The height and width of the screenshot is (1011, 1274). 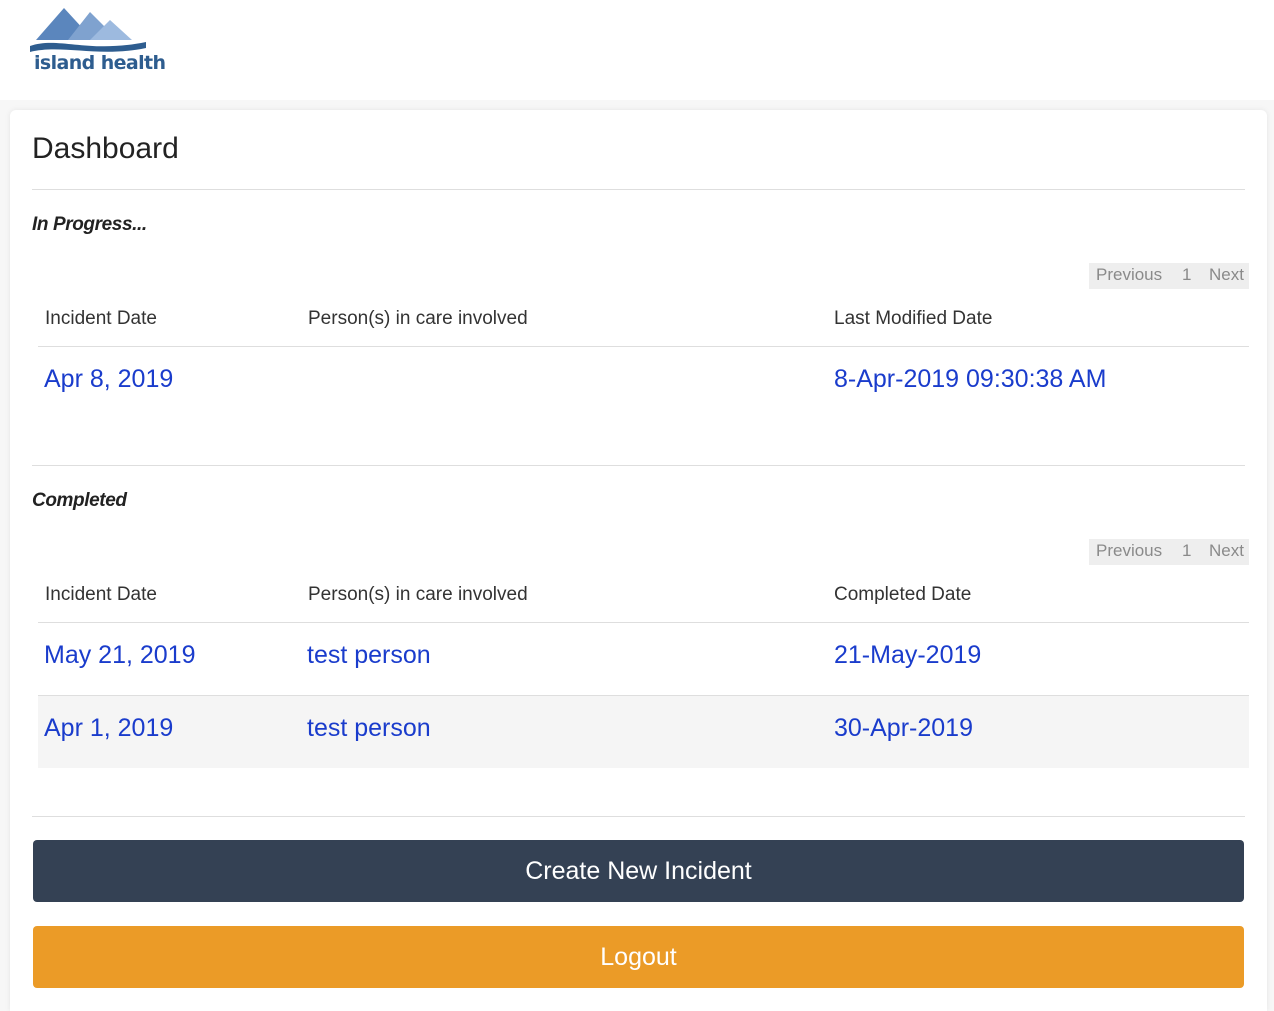 What do you see at coordinates (100, 63) in the screenshot?
I see `logo-text: island health` at bounding box center [100, 63].